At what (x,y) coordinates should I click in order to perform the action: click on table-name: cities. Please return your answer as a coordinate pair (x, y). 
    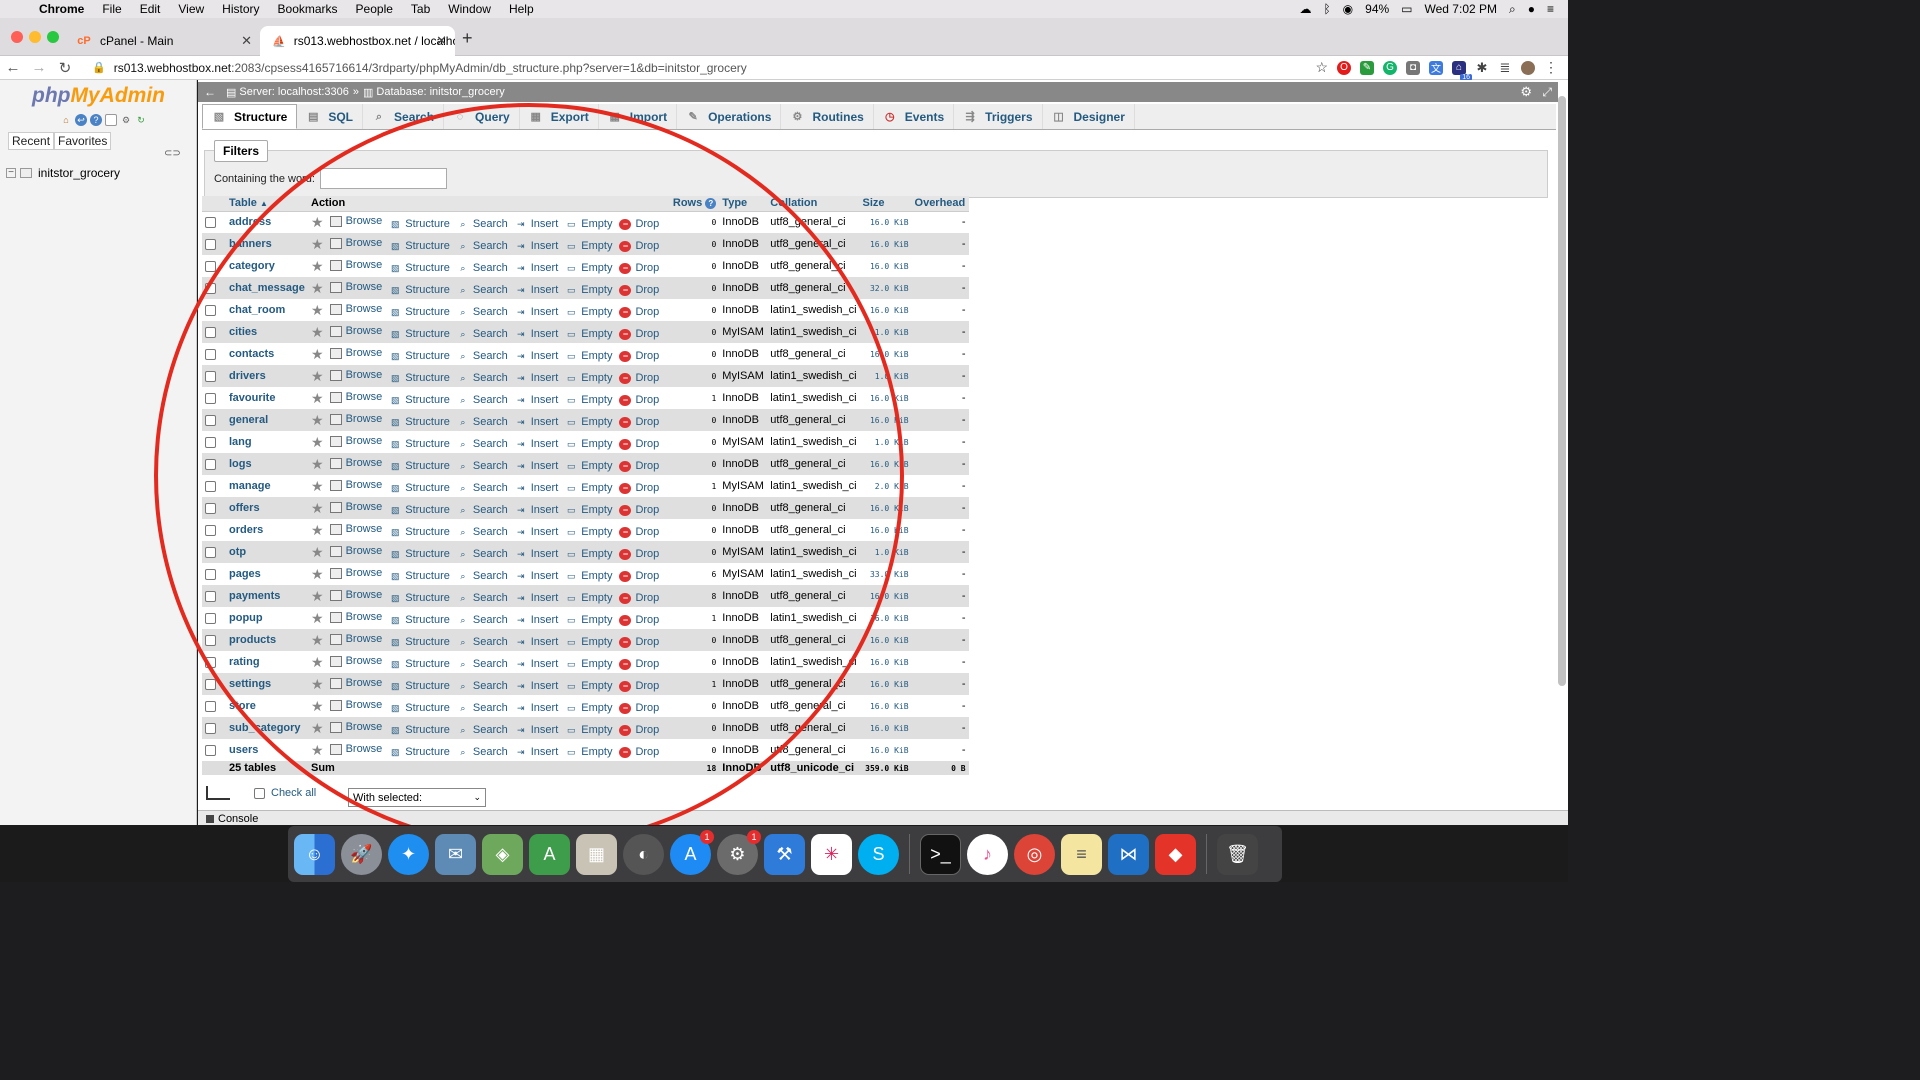
    Looking at the image, I should click on (267, 332).